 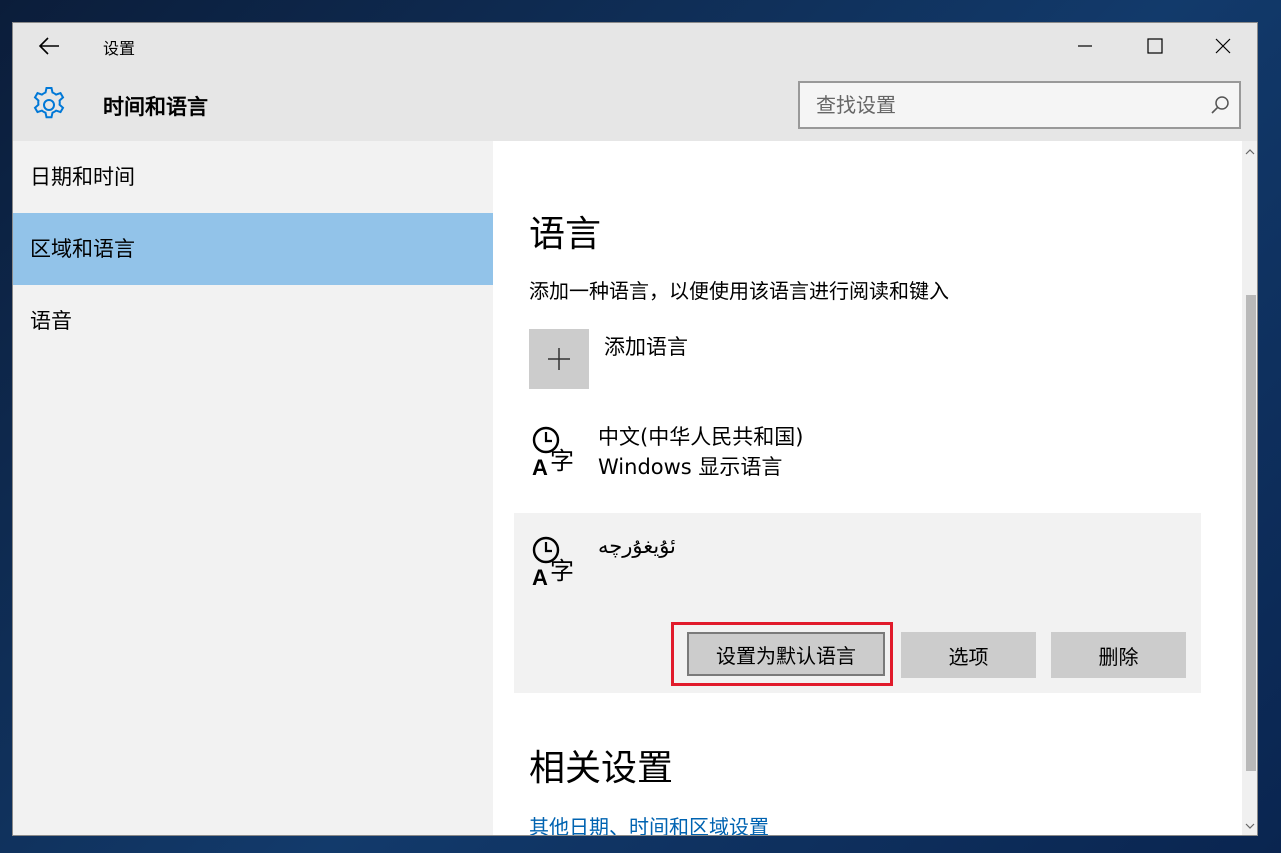 I want to click on close-icon, so click(x=1223, y=46).